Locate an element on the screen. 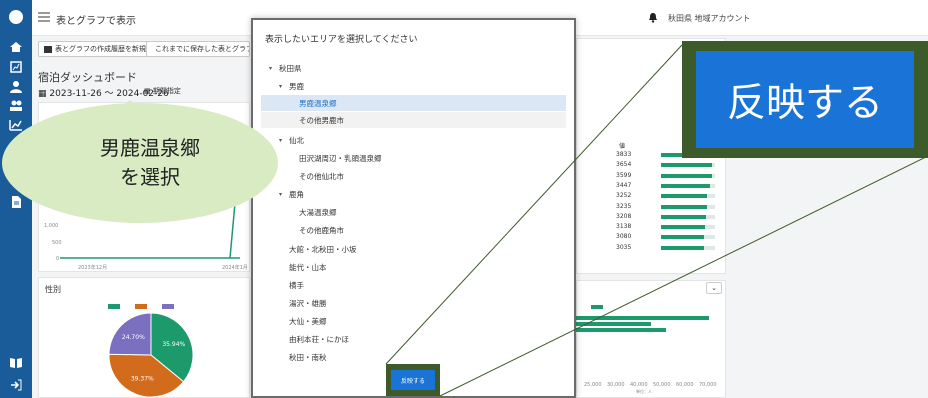 The height and width of the screenshot is (398, 928). period-button: ▦ 期間指定 is located at coordinates (162, 91).